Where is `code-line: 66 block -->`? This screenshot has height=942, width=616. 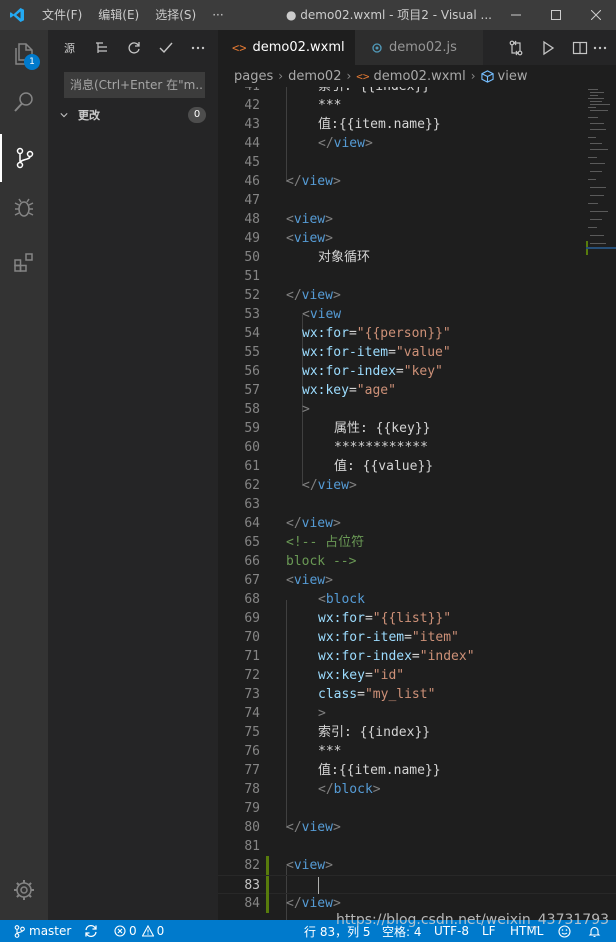 code-line: 66 block --> is located at coordinates (417, 561).